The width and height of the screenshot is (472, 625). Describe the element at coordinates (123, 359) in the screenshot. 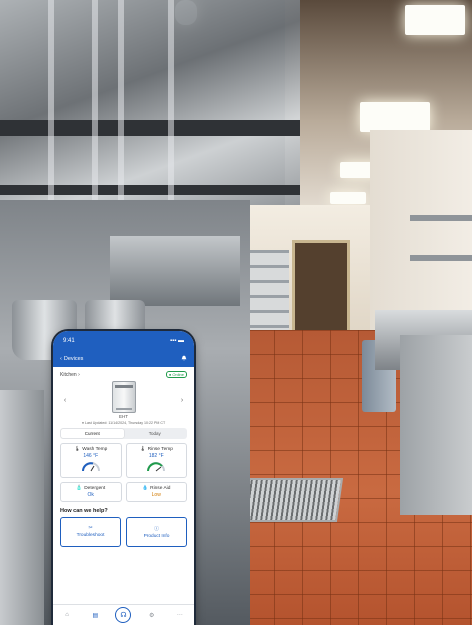

I see `app-bar: ‹ Devices` at that location.